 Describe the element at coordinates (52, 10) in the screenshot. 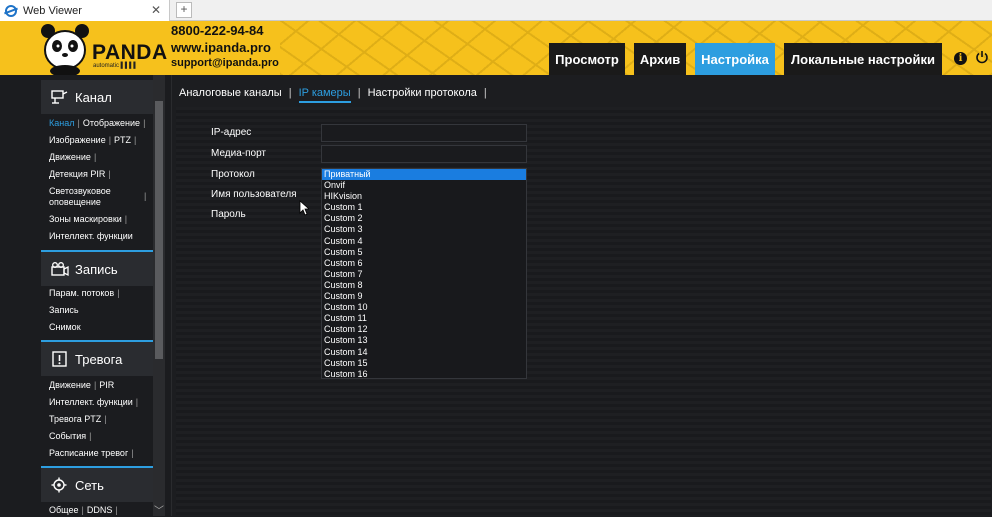

I see `browser-tab-title: Web Viewer` at that location.